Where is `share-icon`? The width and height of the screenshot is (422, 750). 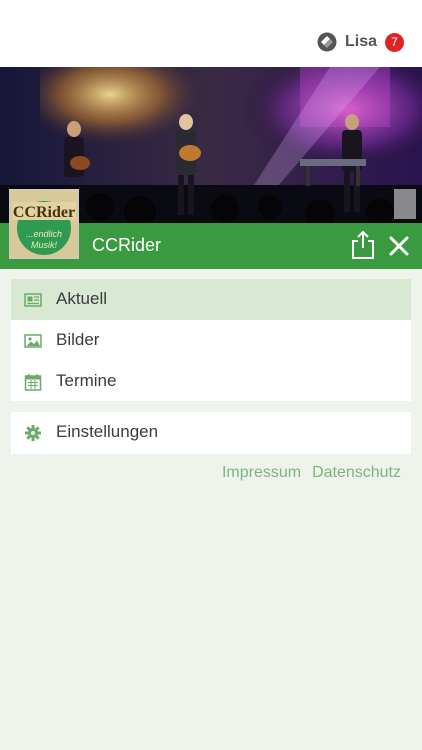 share-icon is located at coordinates (363, 245).